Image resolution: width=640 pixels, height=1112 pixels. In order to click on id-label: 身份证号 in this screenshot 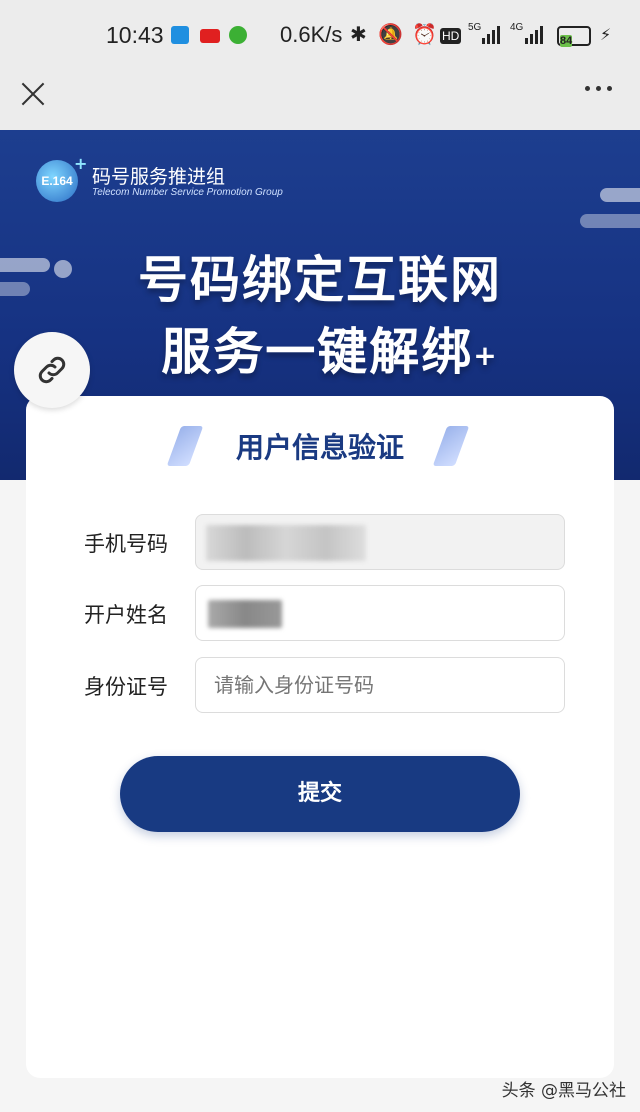, I will do `click(126, 687)`.